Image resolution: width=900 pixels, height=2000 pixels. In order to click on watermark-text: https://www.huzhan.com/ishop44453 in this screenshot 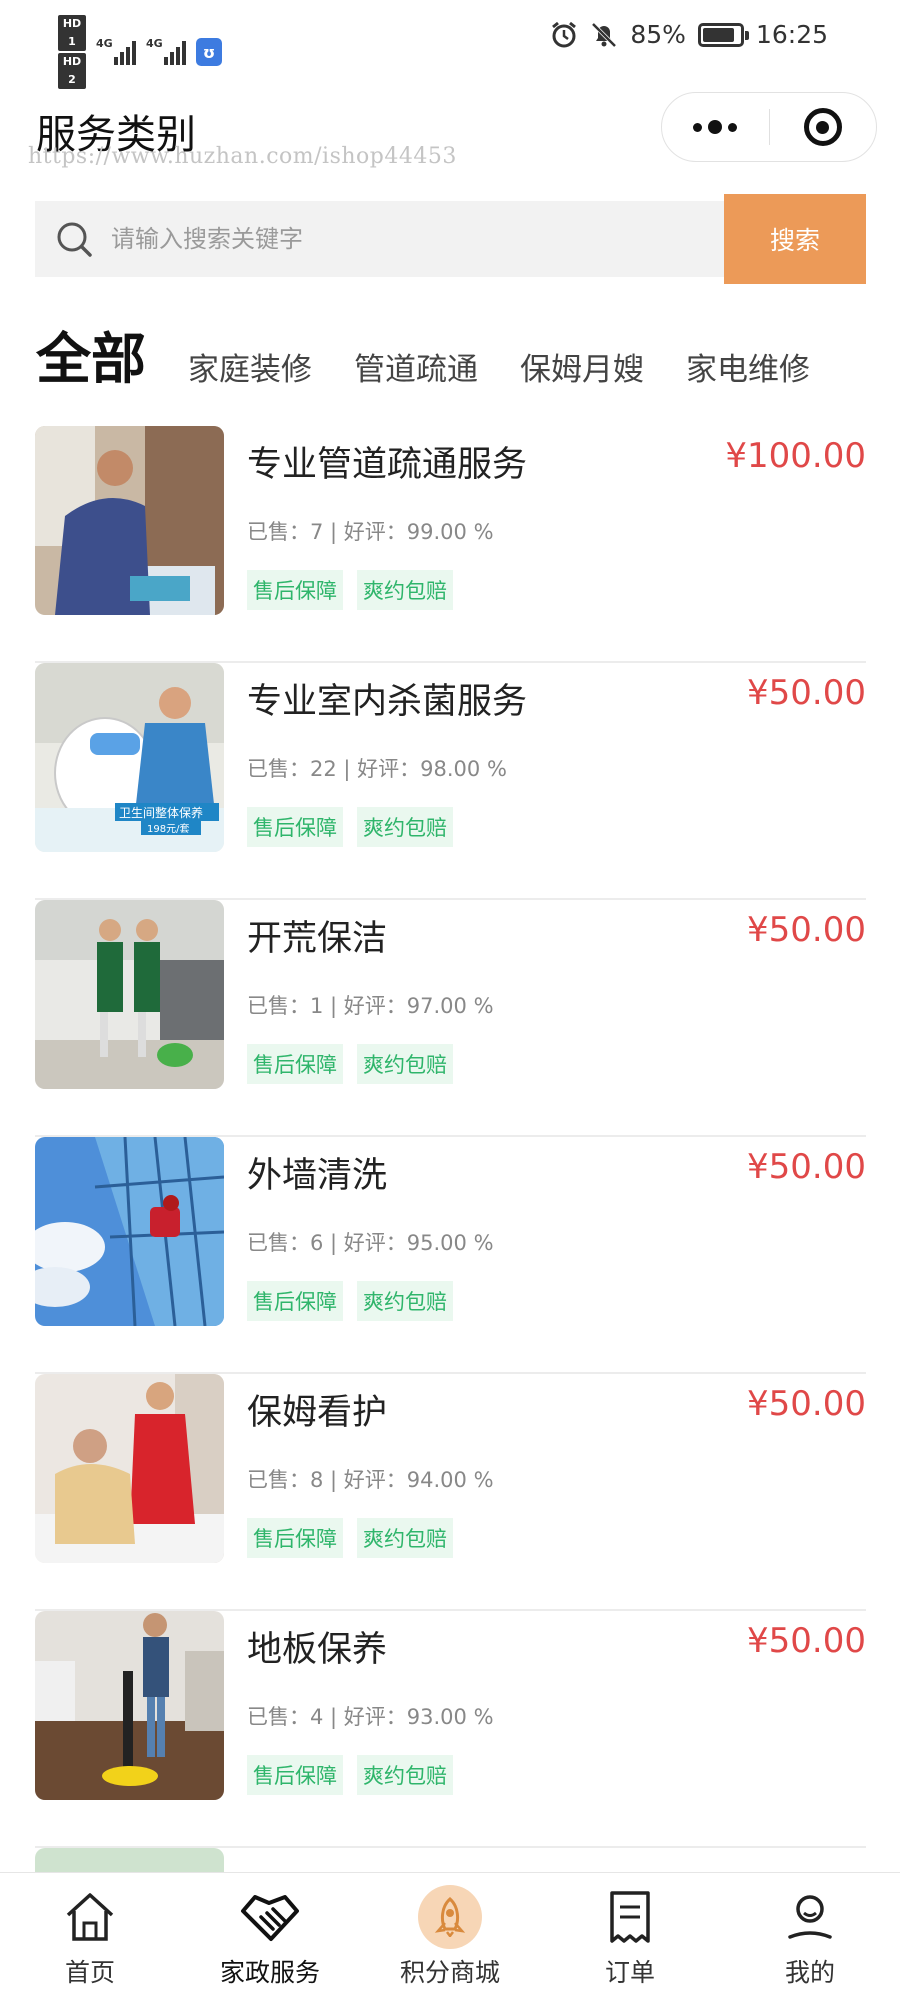, I will do `click(242, 156)`.